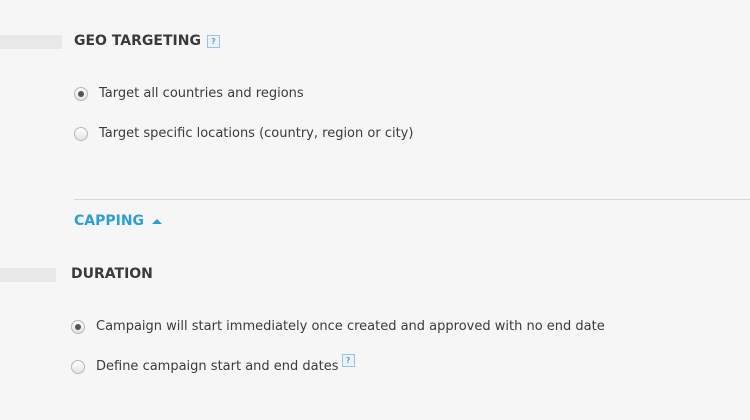  I want to click on duration-title: DURATION, so click(112, 274).